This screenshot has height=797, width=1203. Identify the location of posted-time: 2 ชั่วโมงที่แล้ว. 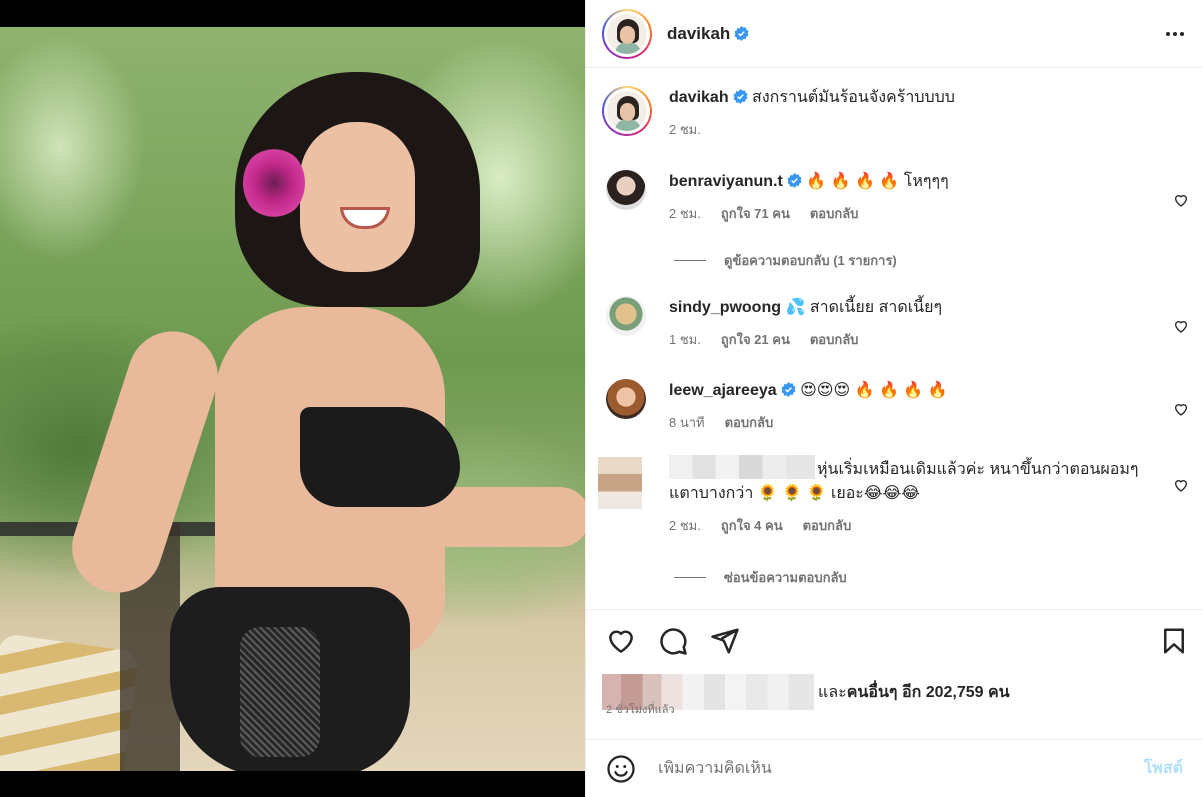
(640, 710).